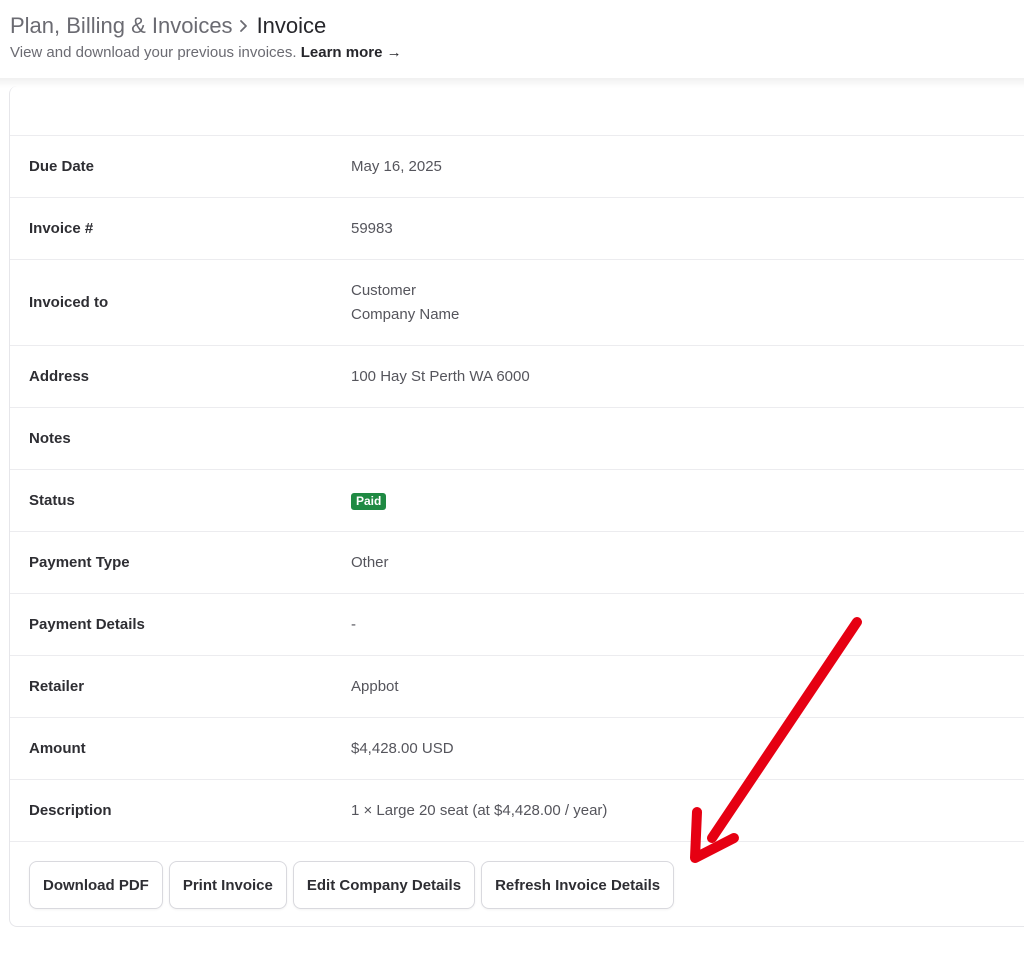 The width and height of the screenshot is (1024, 968). I want to click on row-label: Due Date, so click(62, 166).